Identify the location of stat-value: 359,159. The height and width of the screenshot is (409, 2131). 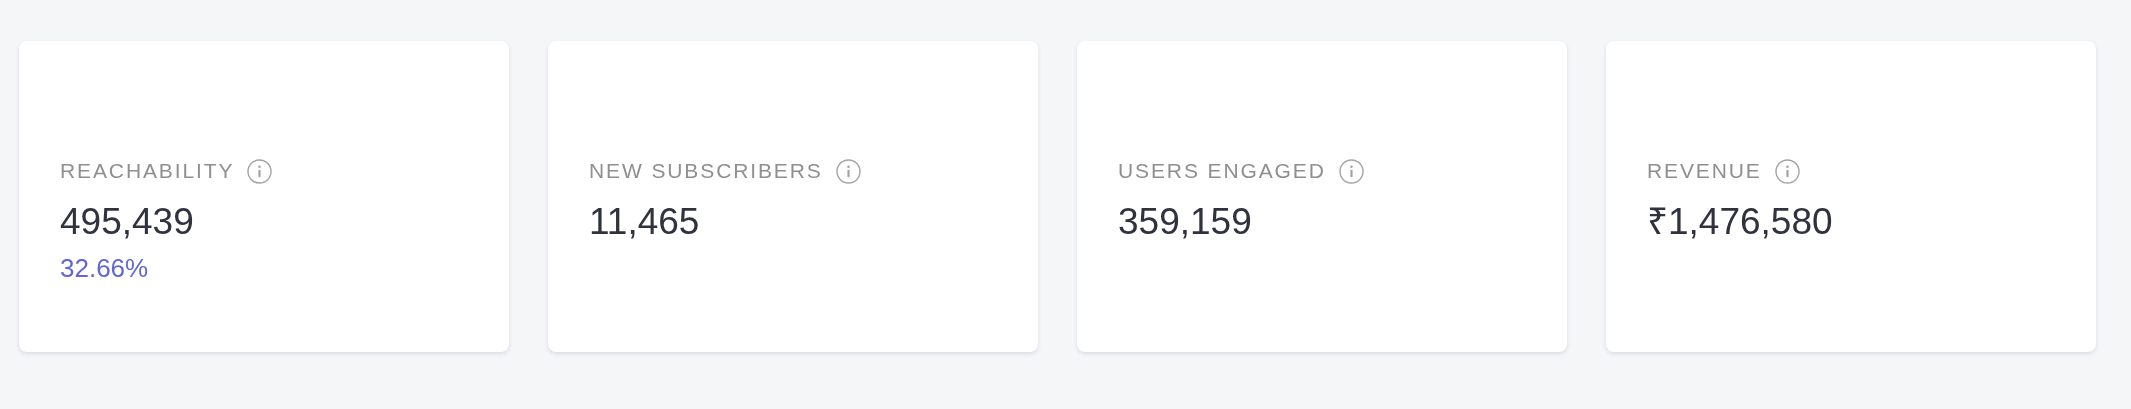
(1185, 222).